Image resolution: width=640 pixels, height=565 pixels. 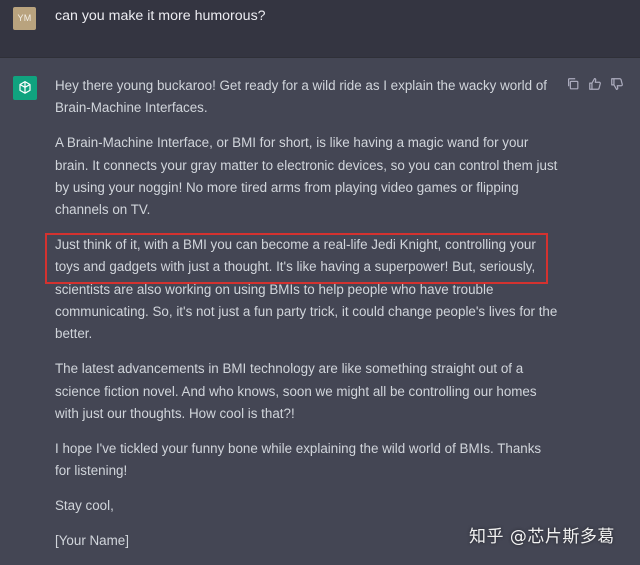 I want to click on thumbs-up-icon, so click(x=595, y=84).